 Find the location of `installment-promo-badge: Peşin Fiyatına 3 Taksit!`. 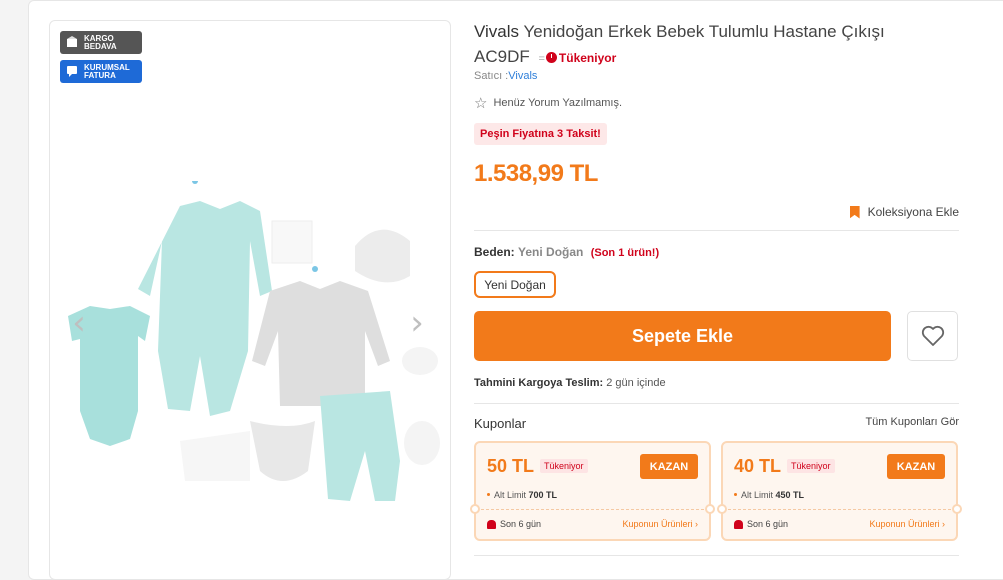

installment-promo-badge: Peşin Fiyatına 3 Taksit! is located at coordinates (540, 134).